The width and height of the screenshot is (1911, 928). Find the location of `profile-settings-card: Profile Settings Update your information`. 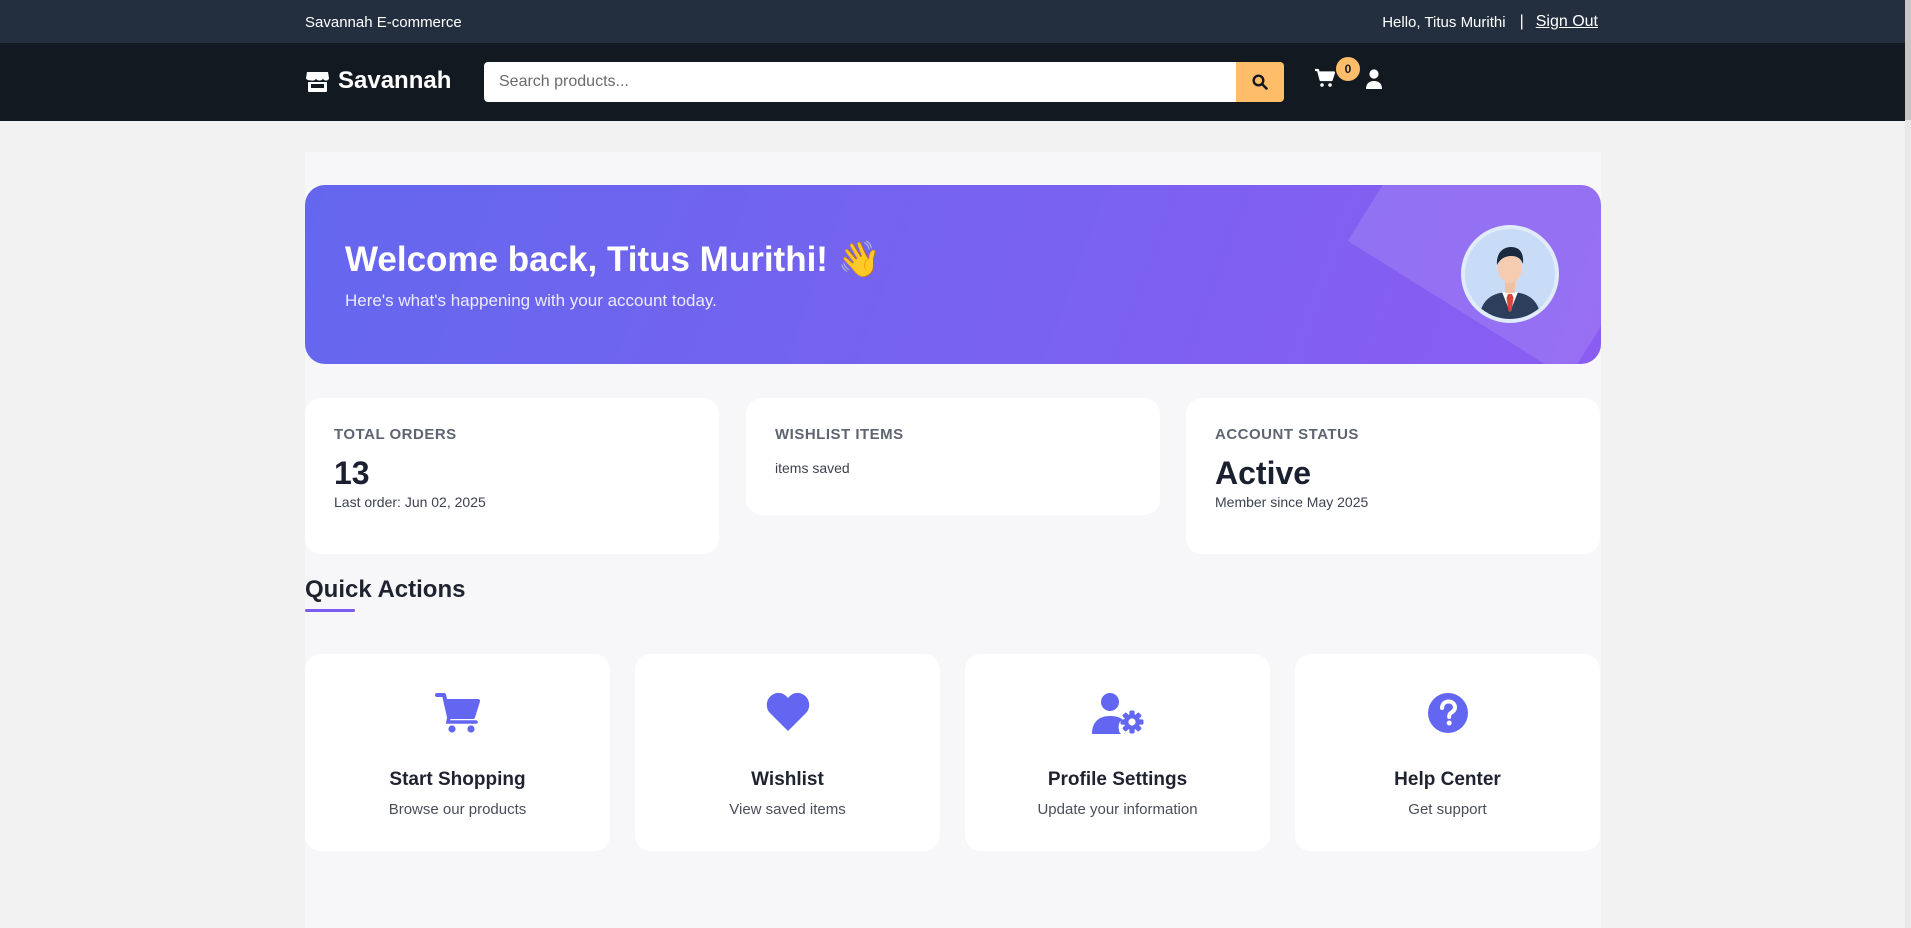

profile-settings-card: Profile Settings Update your information is located at coordinates (1117, 752).